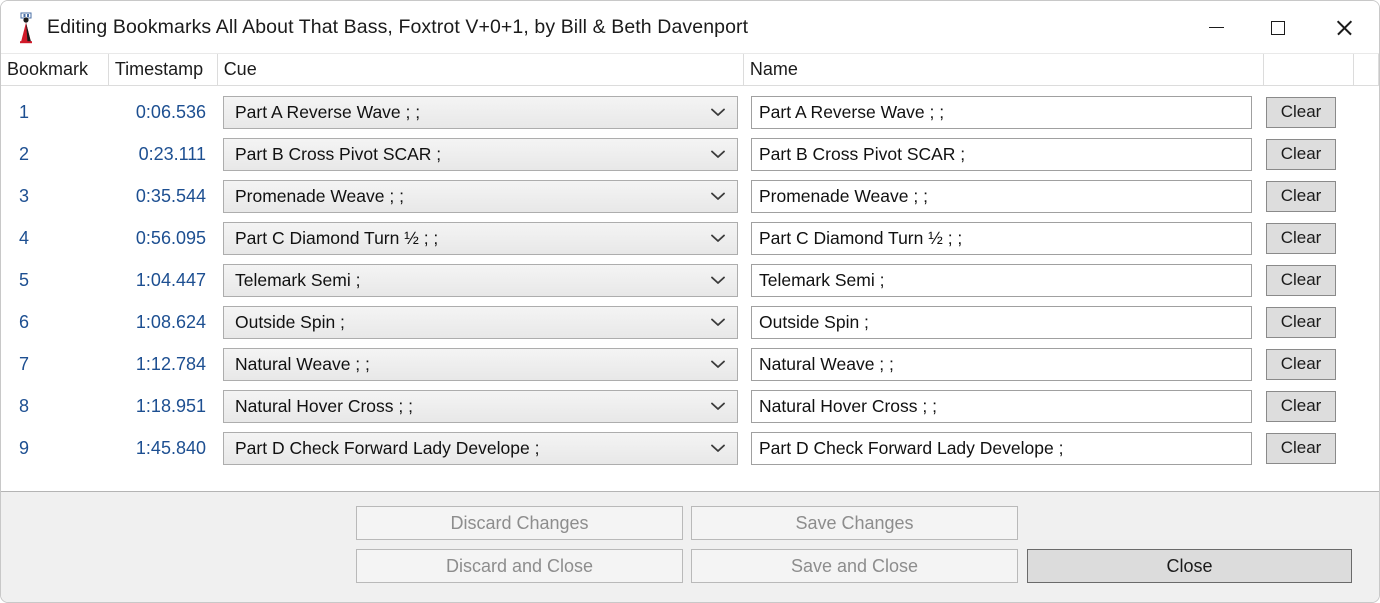  Describe the element at coordinates (861, 237) in the screenshot. I see `name-input-value: Part C Diamond Turn ½ ; ;` at that location.